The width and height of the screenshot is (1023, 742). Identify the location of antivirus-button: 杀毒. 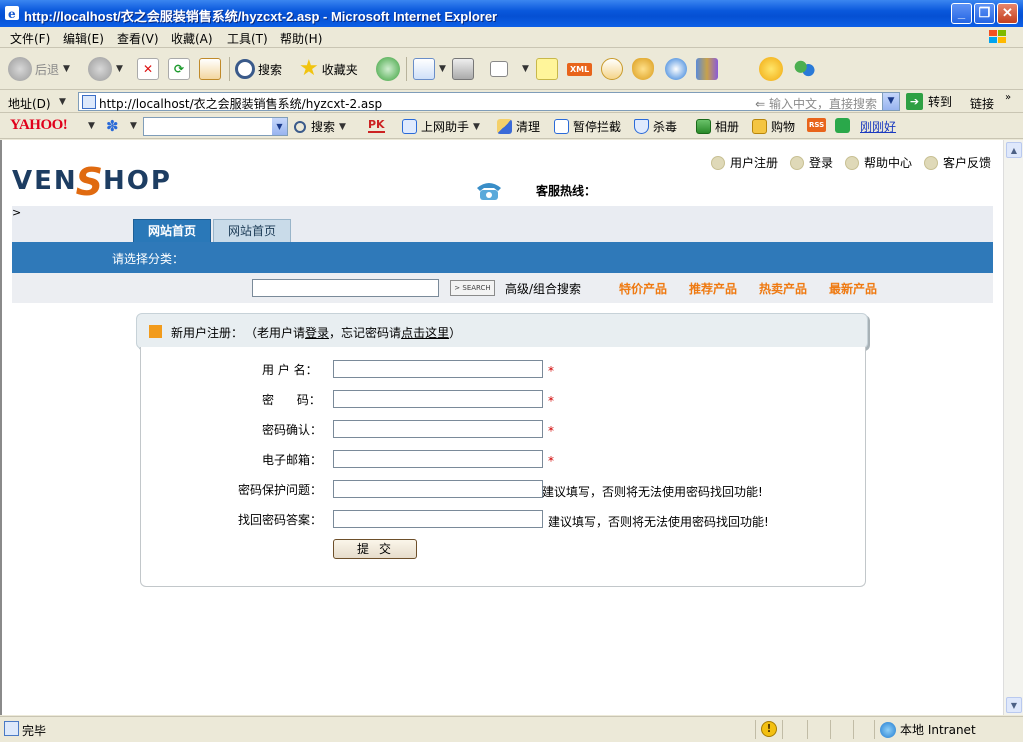
(655, 126).